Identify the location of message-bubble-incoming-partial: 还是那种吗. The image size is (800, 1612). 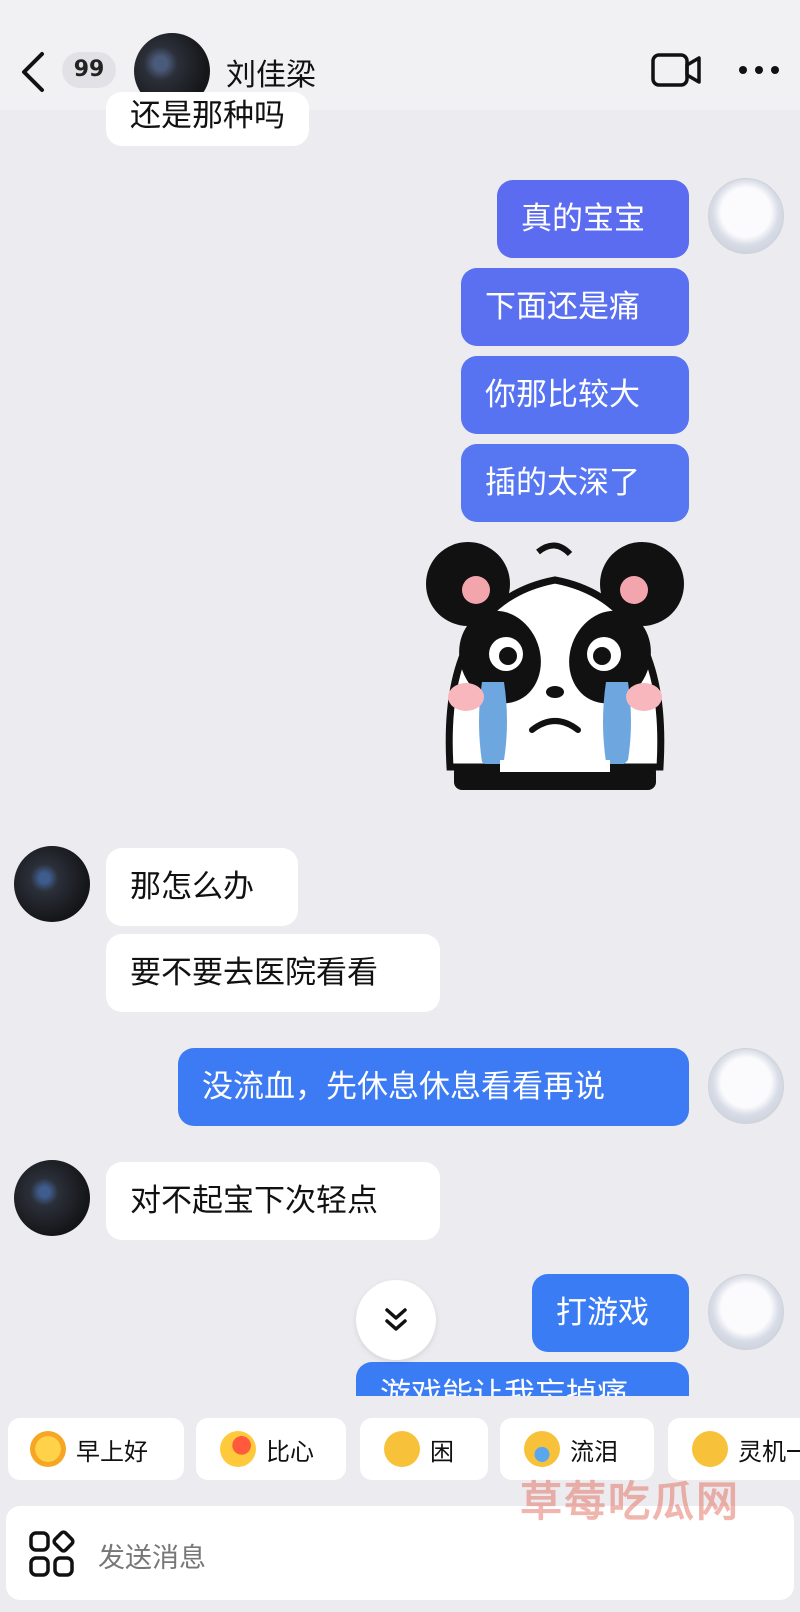
(207, 119).